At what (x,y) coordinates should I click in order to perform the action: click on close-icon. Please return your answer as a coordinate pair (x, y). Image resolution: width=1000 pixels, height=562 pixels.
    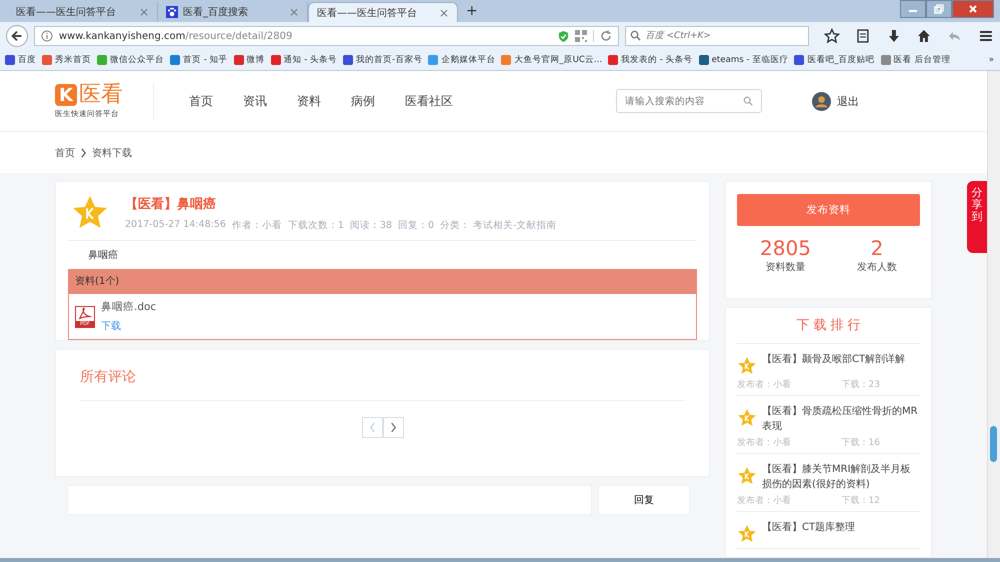
    Looking at the image, I should click on (973, 9).